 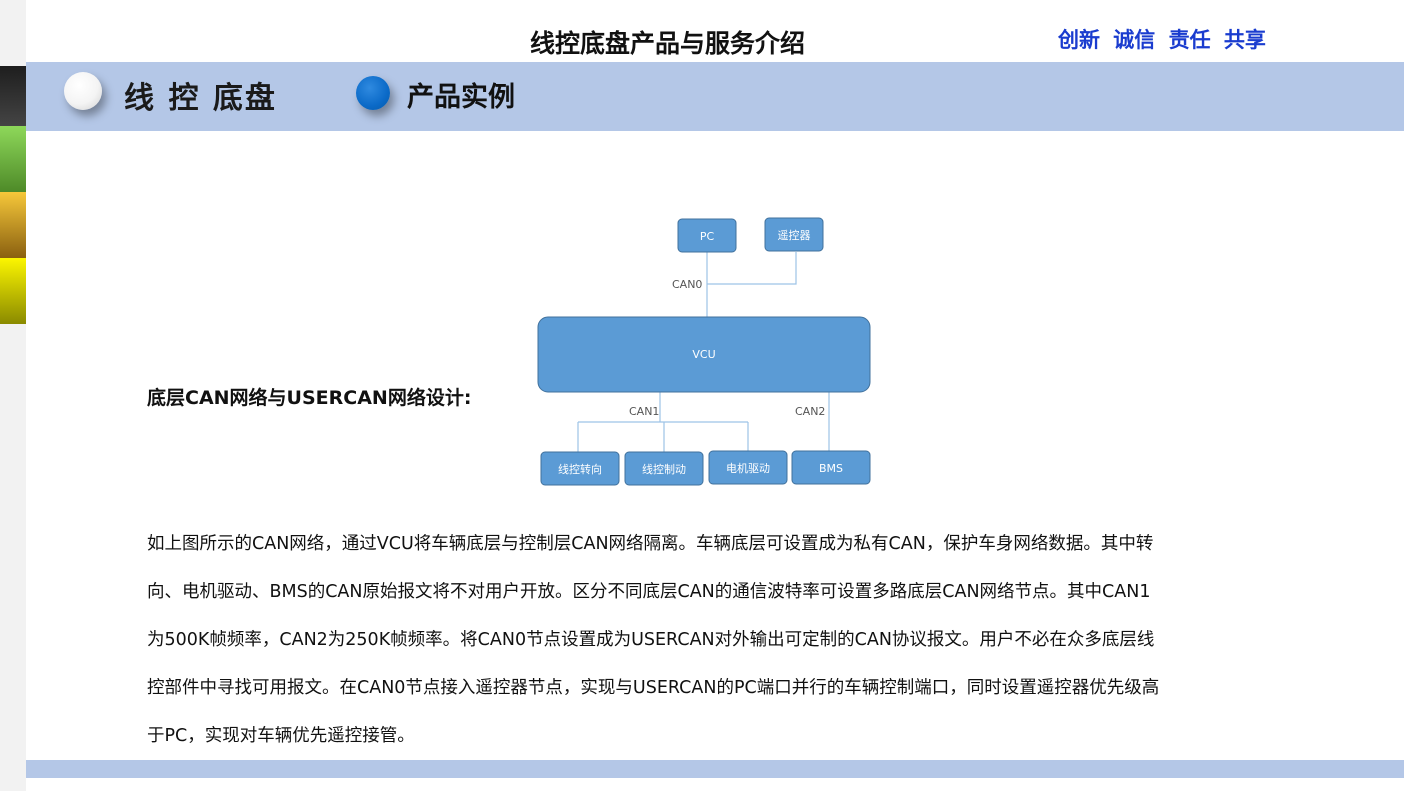 I want to click on node-remote: 遥控器, so click(x=794, y=234).